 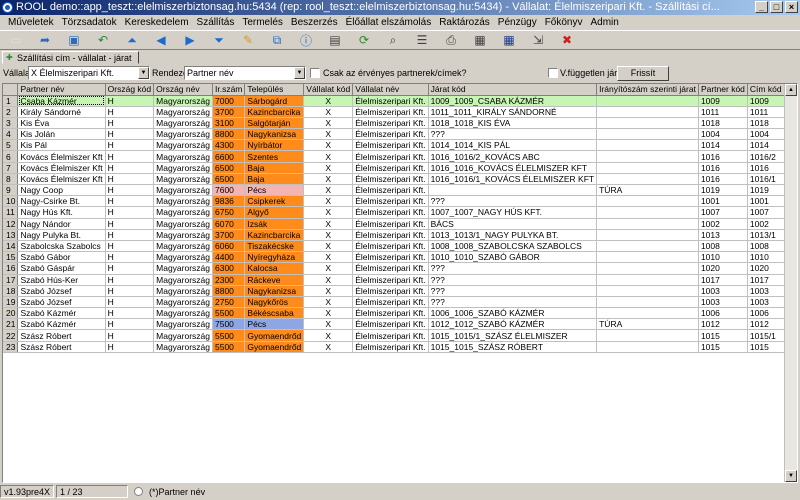 What do you see at coordinates (564, 22) in the screenshot?
I see `menu-item-9: Főkönyv` at bounding box center [564, 22].